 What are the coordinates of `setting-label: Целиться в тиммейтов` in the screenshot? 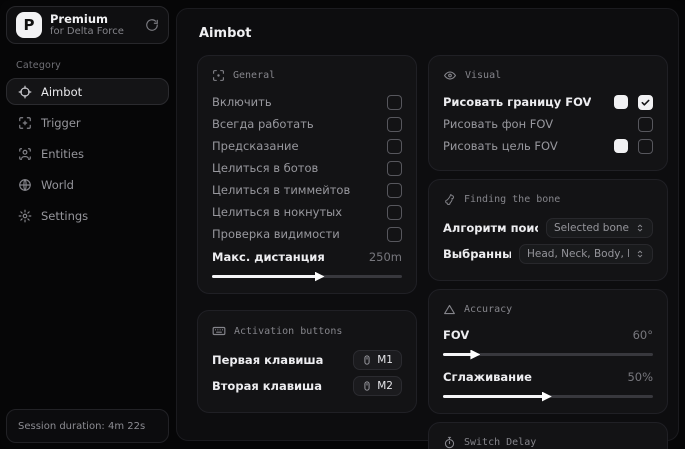 It's located at (281, 190).